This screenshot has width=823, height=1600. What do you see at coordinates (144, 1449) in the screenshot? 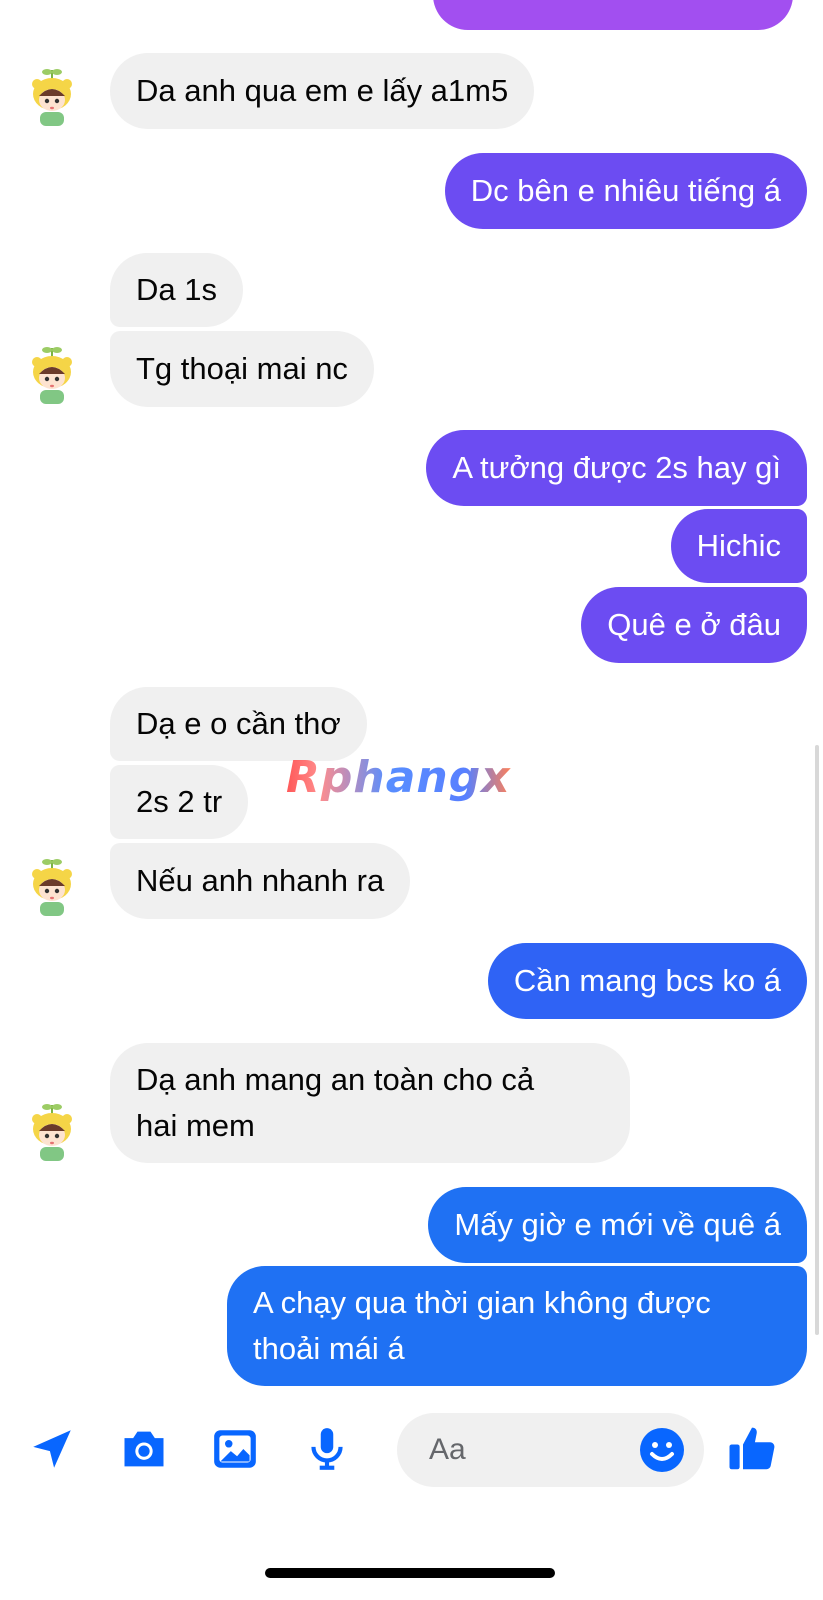
I see `camera-icon` at bounding box center [144, 1449].